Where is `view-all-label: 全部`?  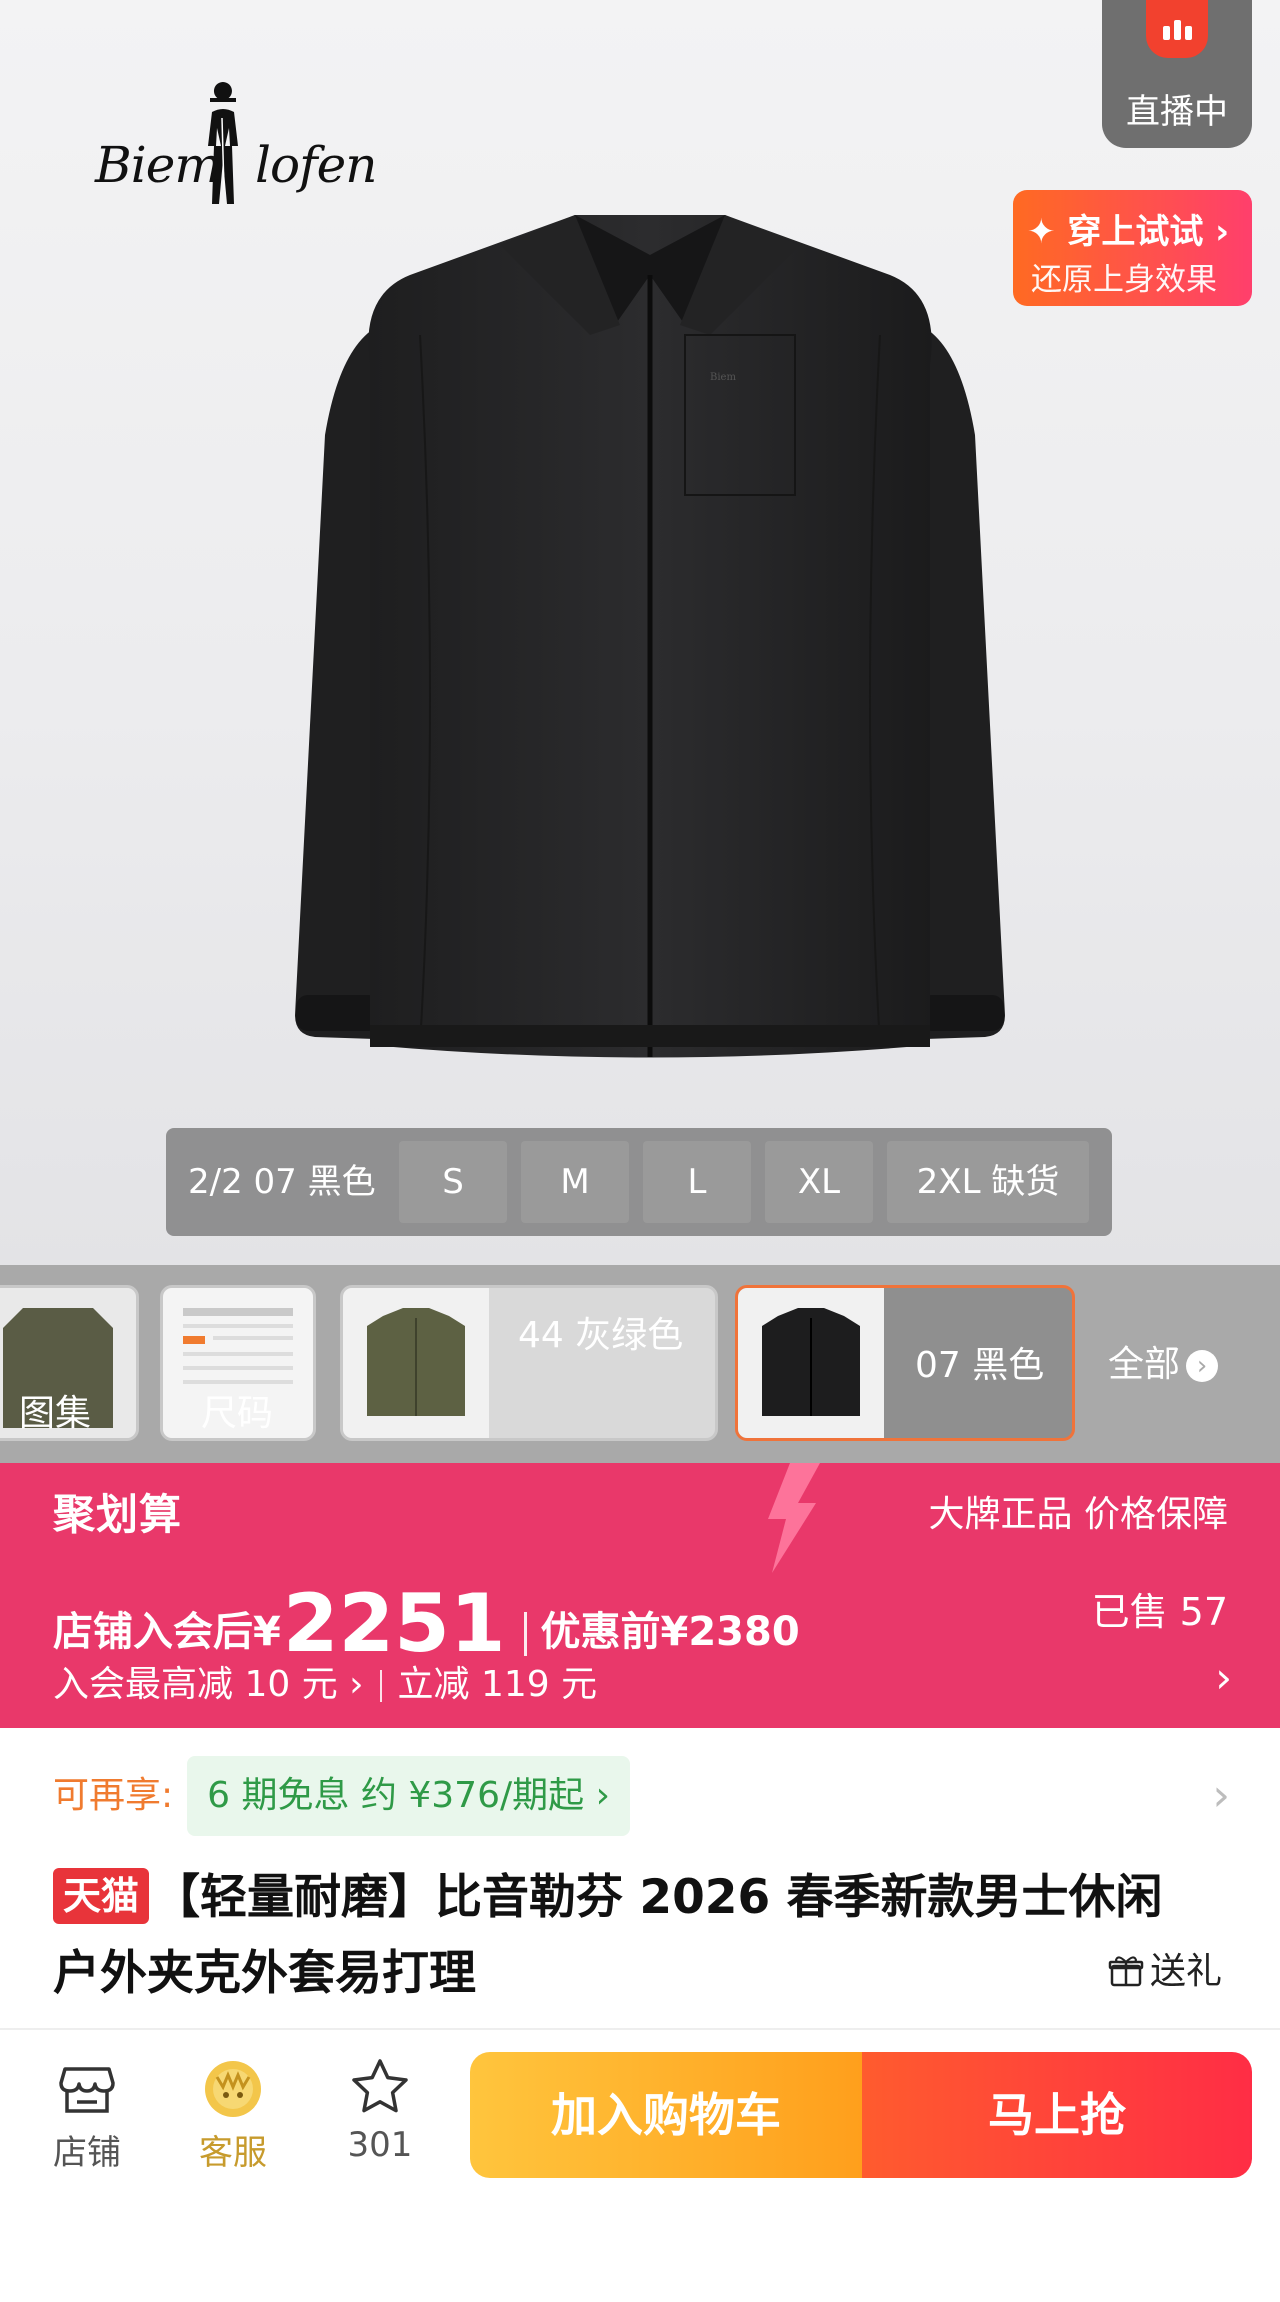
view-all-label: 全部 is located at coordinates (1144, 1364).